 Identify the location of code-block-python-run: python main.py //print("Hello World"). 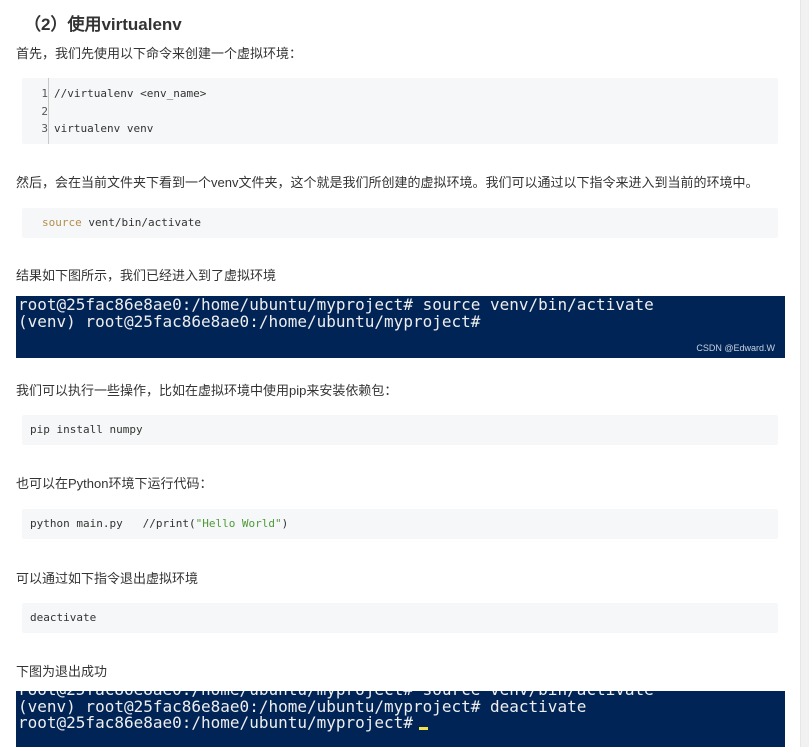
(400, 524).